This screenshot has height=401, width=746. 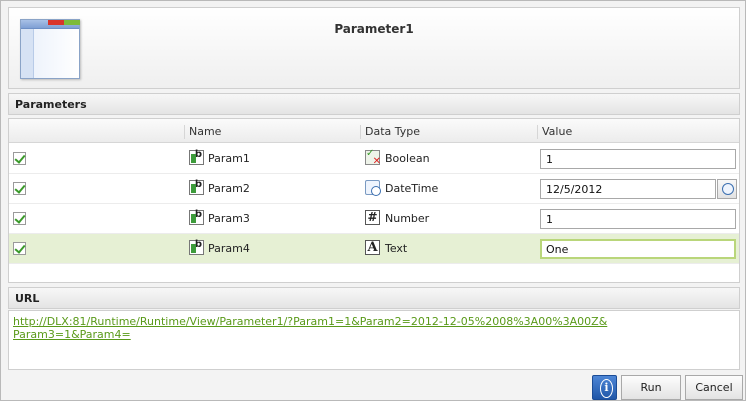 I want to click on datetime-icon, so click(x=373, y=188).